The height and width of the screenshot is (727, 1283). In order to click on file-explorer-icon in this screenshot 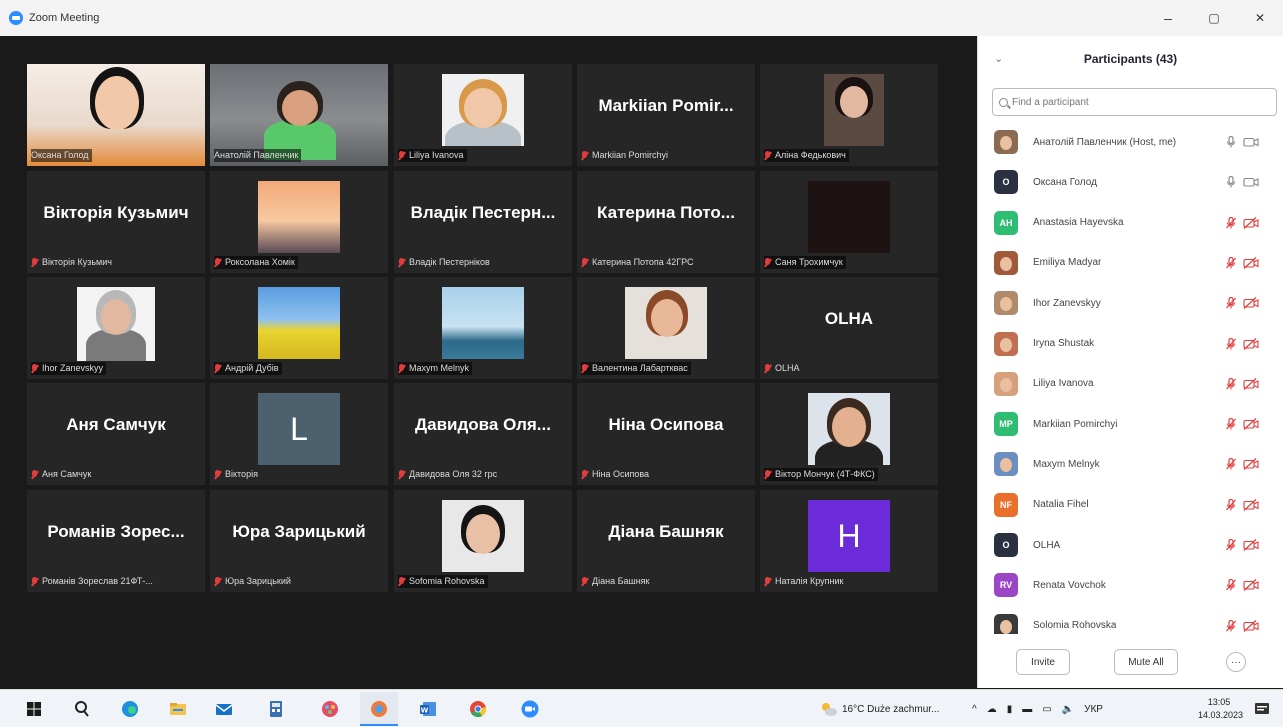, I will do `click(178, 709)`.